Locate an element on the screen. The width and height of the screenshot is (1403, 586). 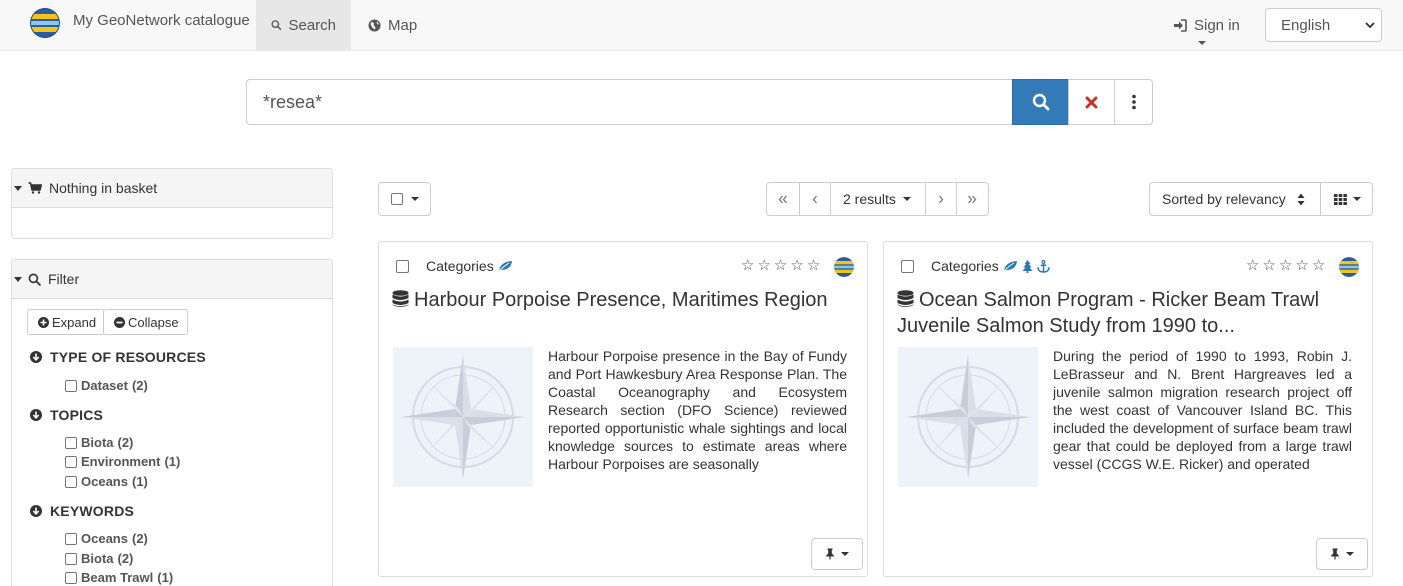
facet-item-label: Dataset is located at coordinates (104, 385).